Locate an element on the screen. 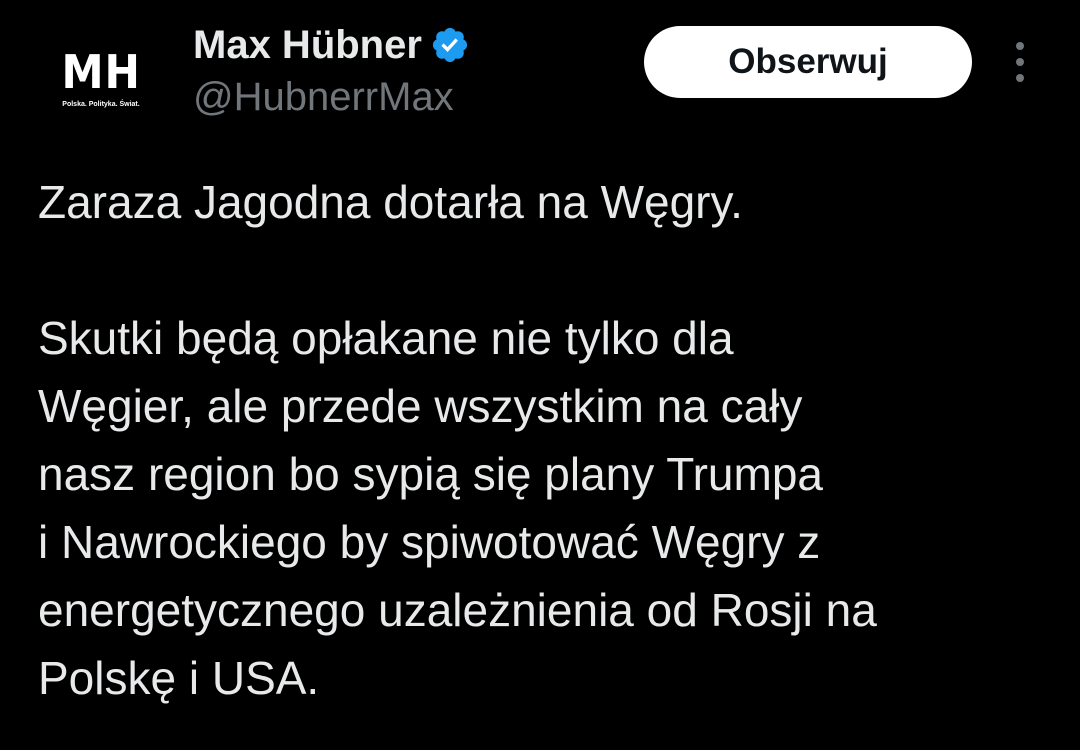 This screenshot has height=750, width=1080. author-name-row: Max Hübner is located at coordinates (331, 45).